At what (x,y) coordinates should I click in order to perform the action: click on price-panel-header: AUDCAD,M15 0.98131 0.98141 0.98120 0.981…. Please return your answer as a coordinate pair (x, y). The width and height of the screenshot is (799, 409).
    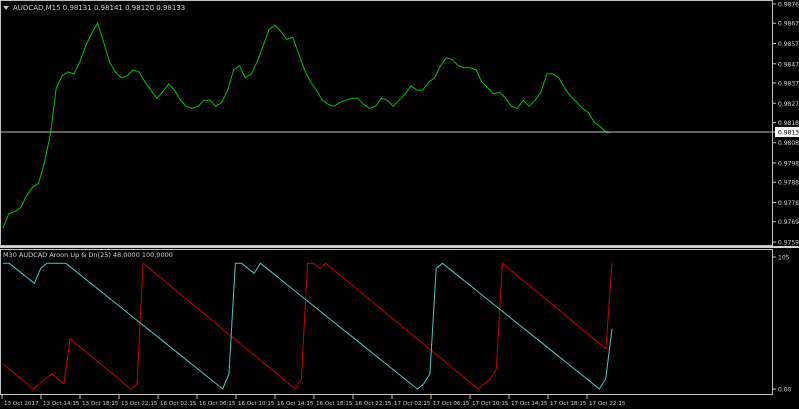
    Looking at the image, I should click on (99, 8).